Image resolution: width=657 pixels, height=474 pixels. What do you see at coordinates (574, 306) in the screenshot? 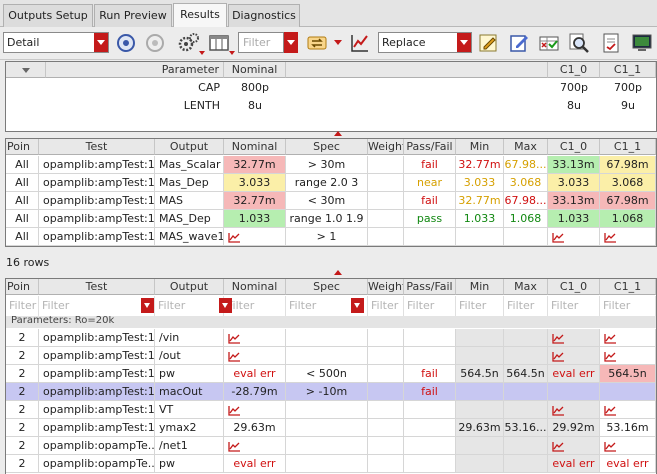
I see `c1-0-filter: Filter` at bounding box center [574, 306].